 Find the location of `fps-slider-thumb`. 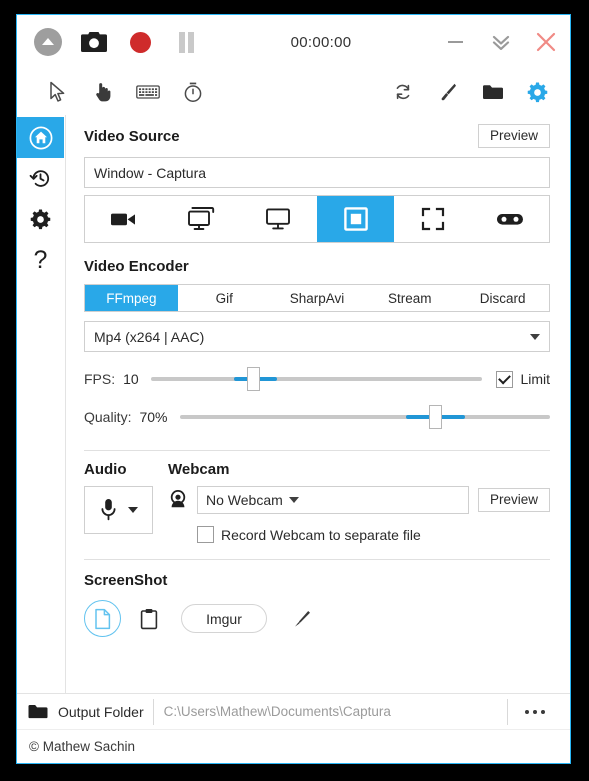

fps-slider-thumb is located at coordinates (254, 379).